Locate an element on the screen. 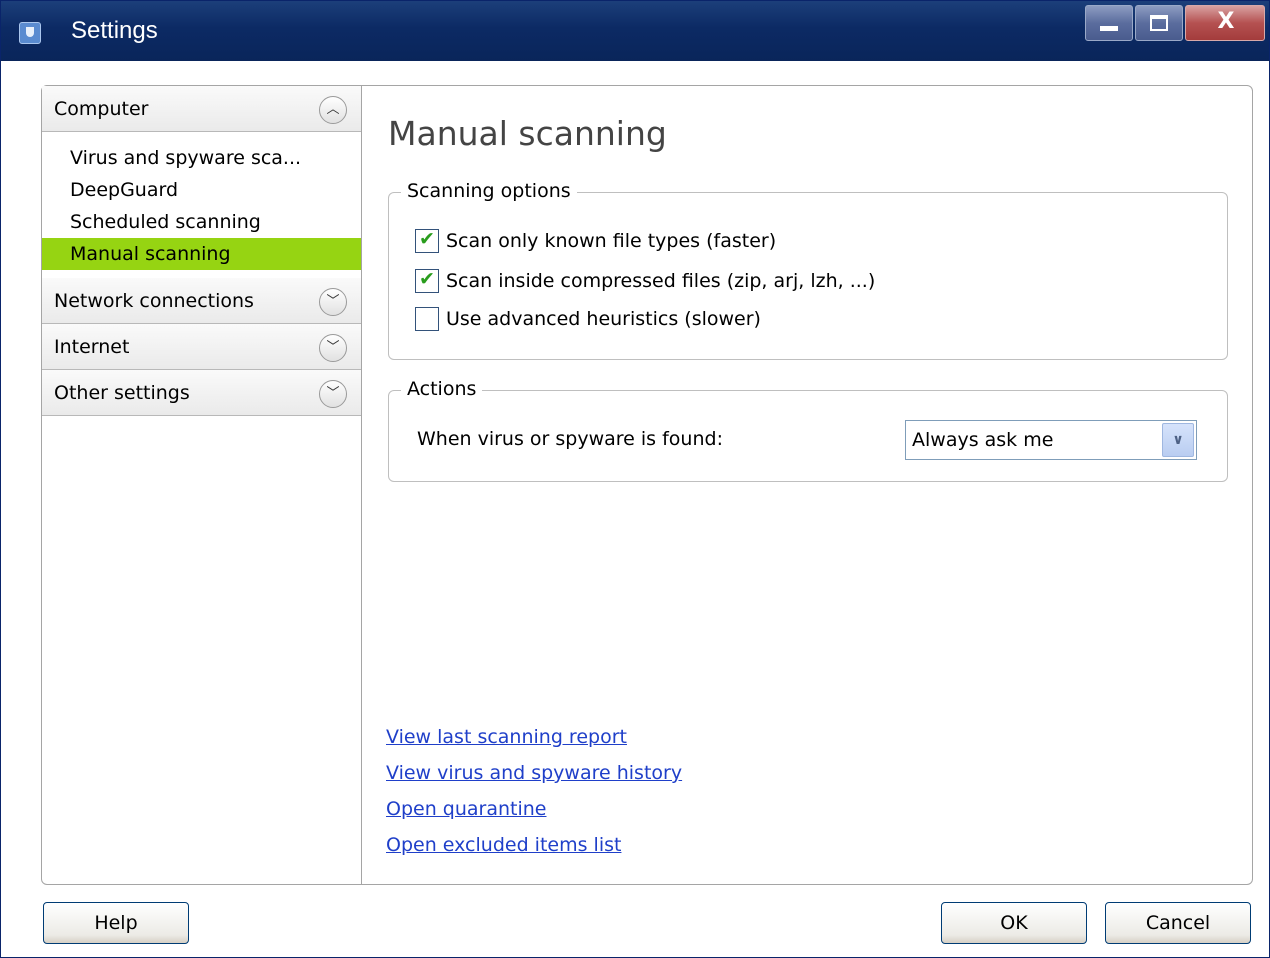 The width and height of the screenshot is (1270, 958). ok-button: OK is located at coordinates (1014, 923).